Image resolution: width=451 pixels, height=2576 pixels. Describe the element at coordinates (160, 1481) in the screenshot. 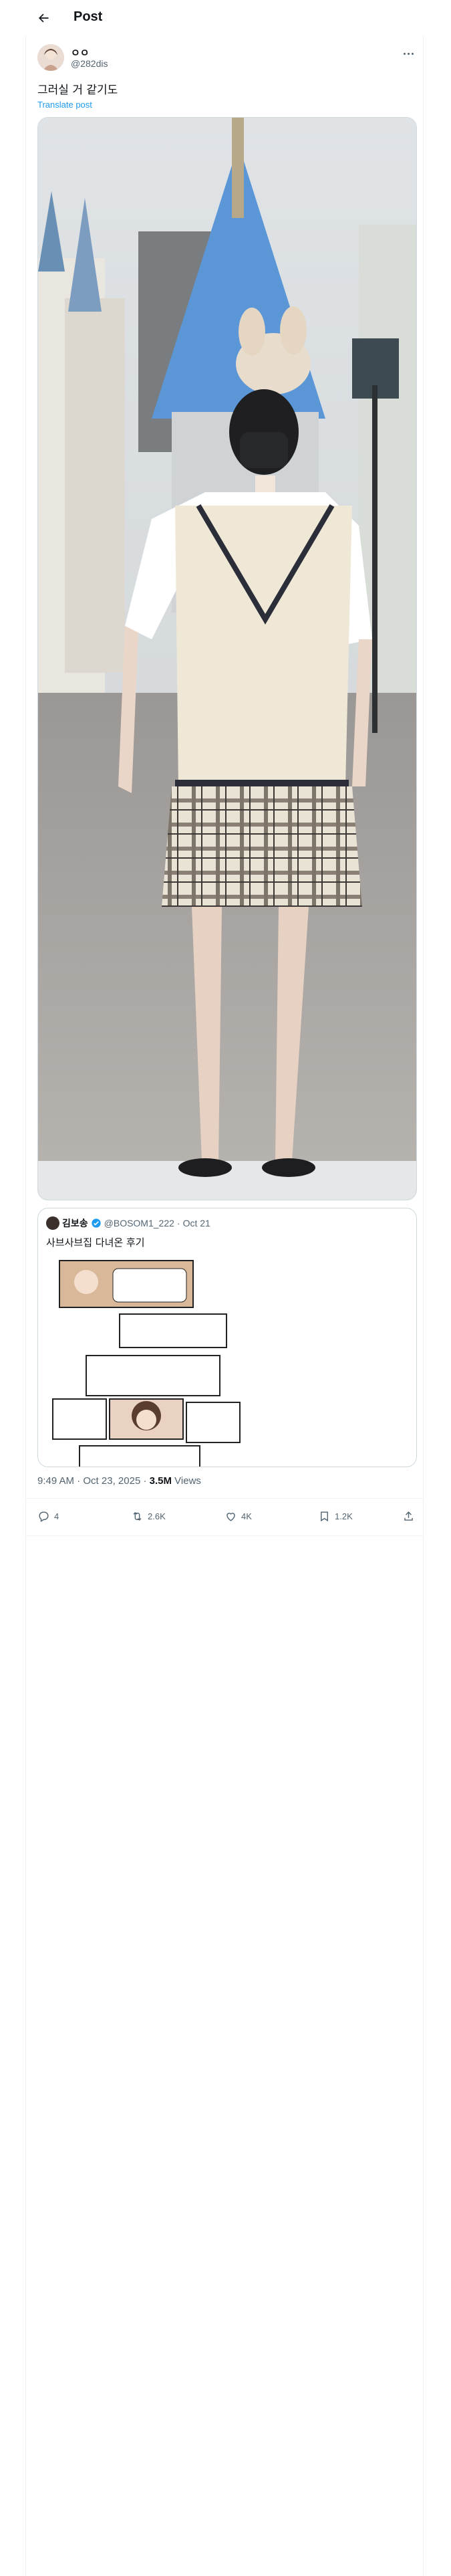

I see `views-count: 3.5M` at that location.